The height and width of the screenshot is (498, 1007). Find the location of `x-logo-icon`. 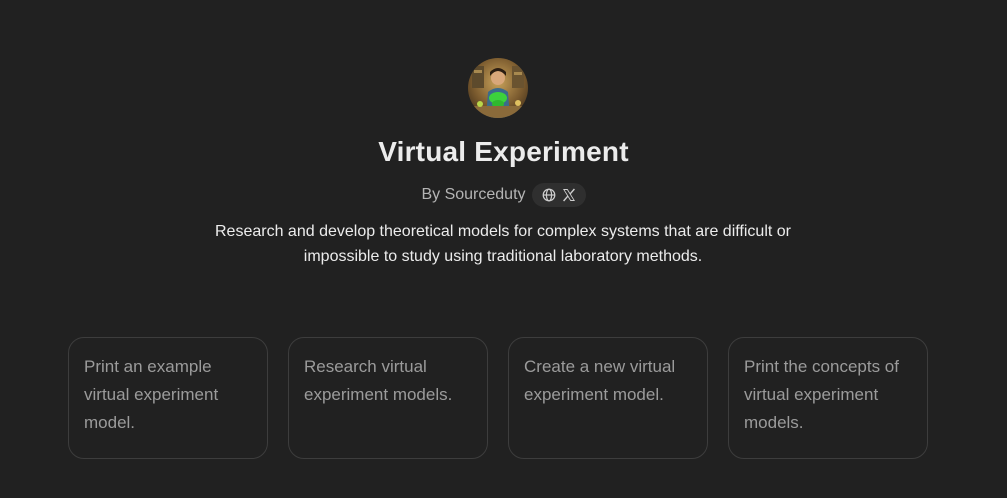

x-logo-icon is located at coordinates (569, 195).